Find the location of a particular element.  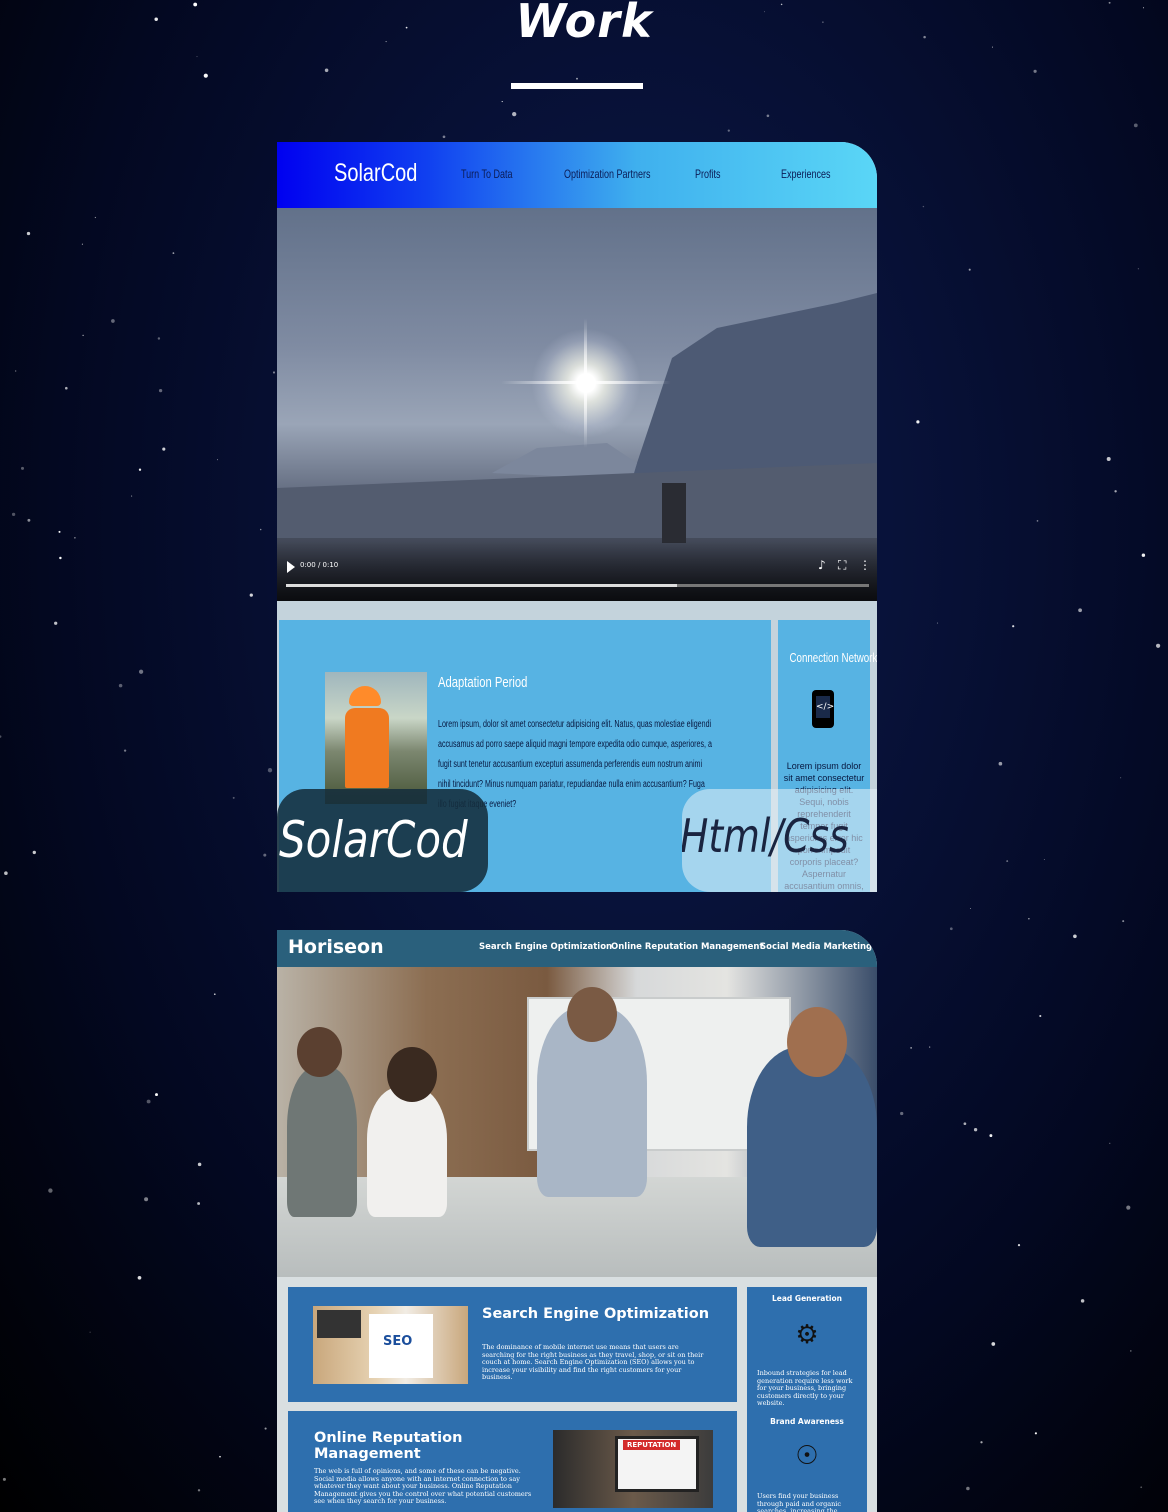

nav-link-profits: Profits is located at coordinates (708, 174).